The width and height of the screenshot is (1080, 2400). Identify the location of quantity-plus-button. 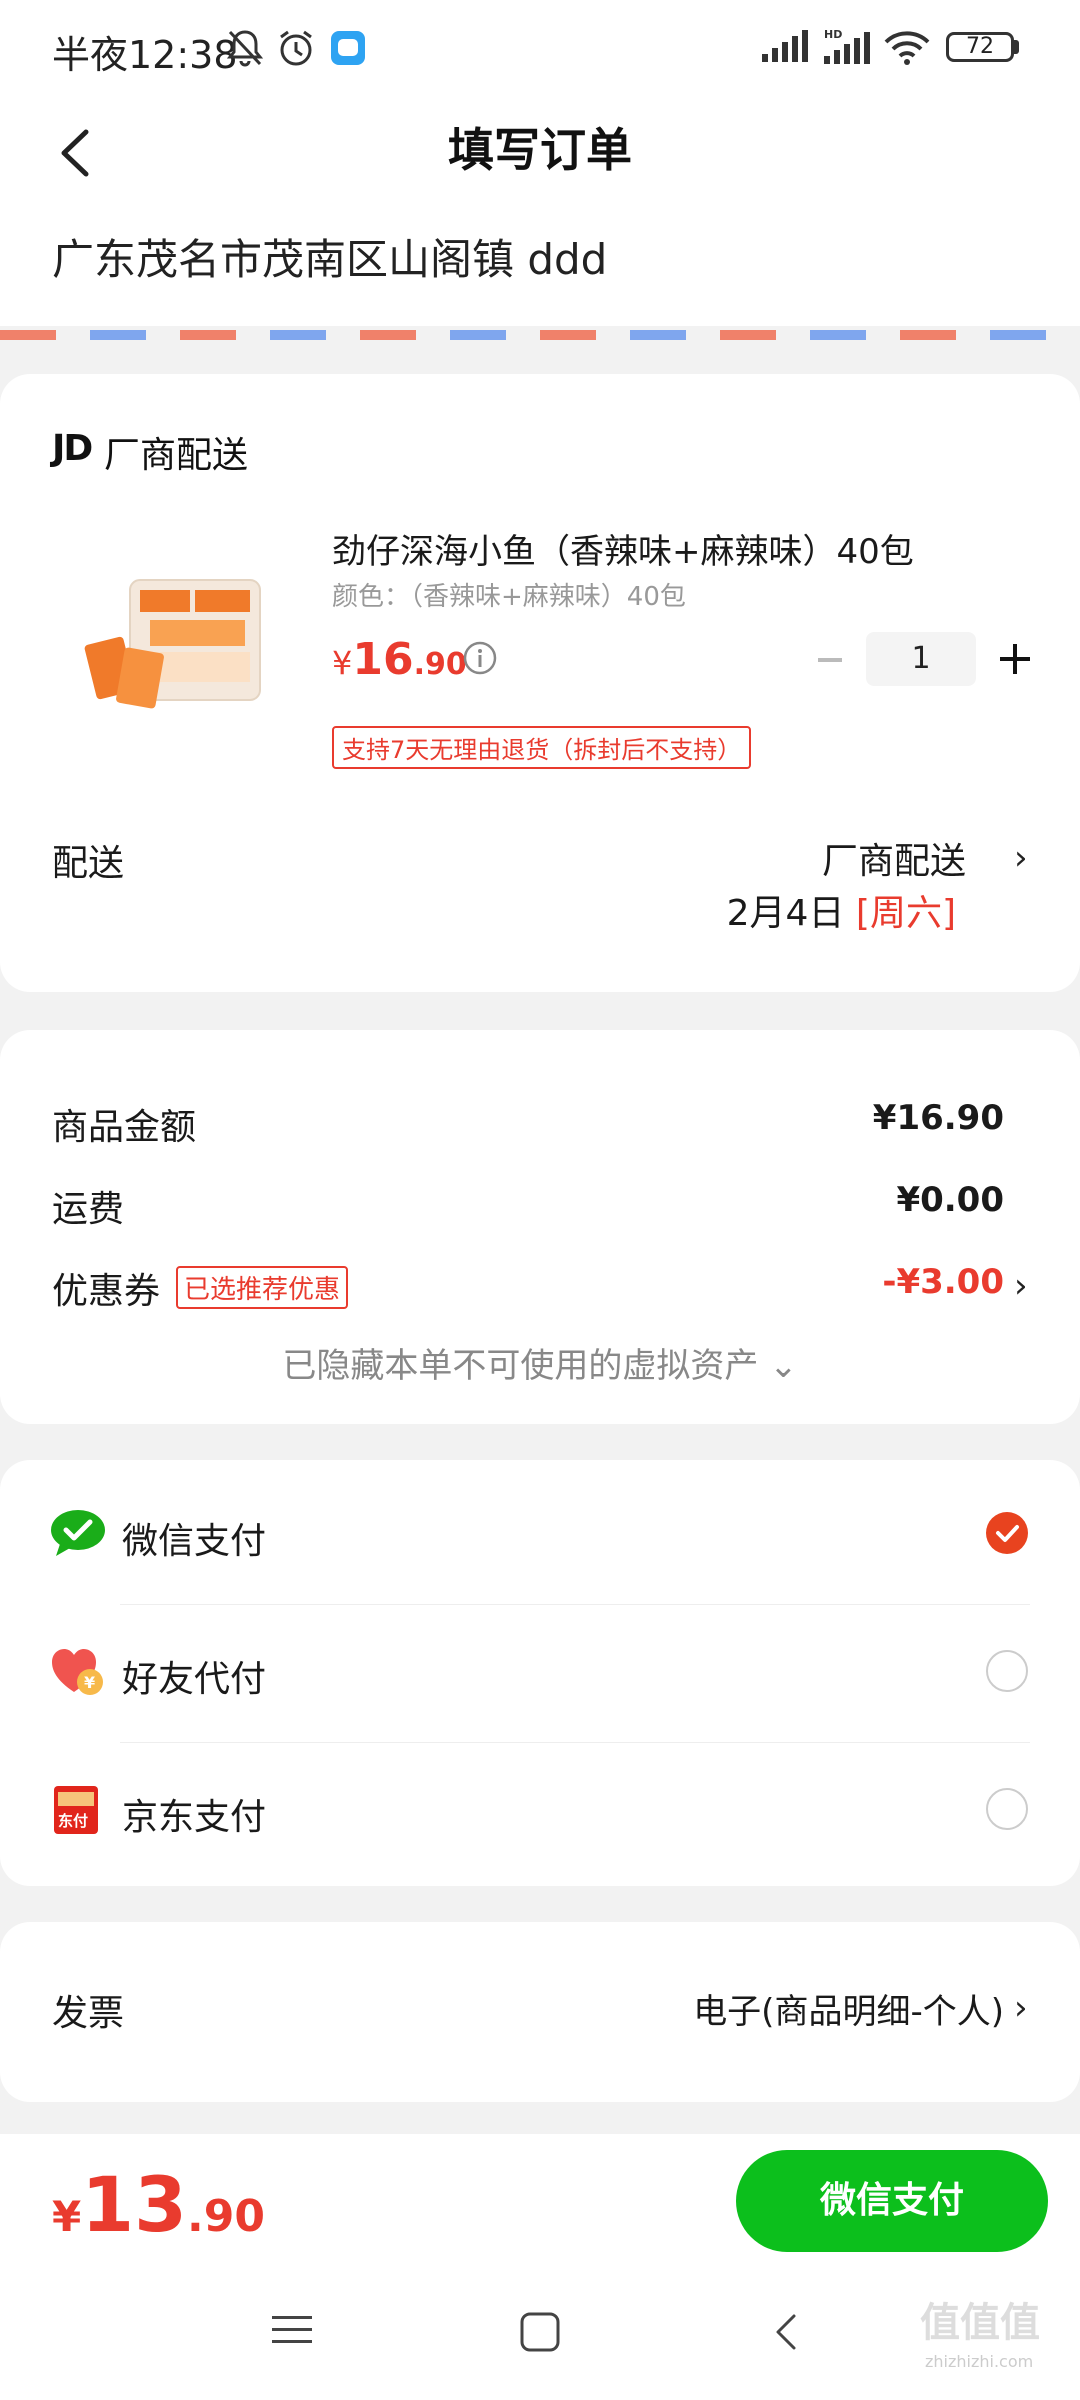
(1015, 659).